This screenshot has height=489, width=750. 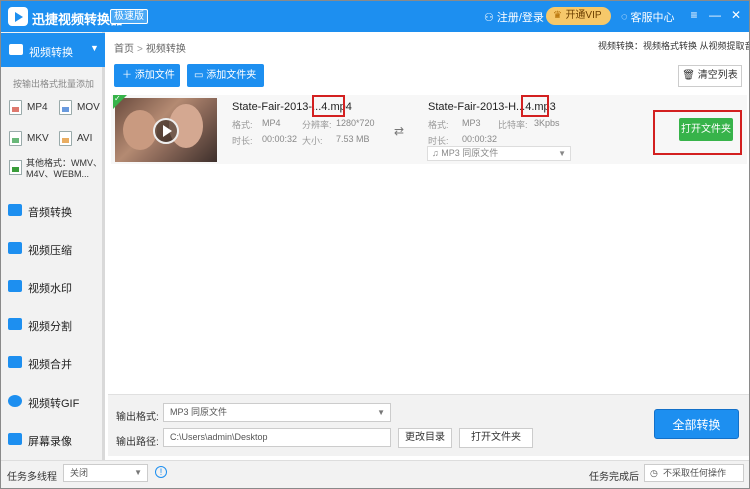 I want to click on audio-convert-icon, so click(x=15, y=210).